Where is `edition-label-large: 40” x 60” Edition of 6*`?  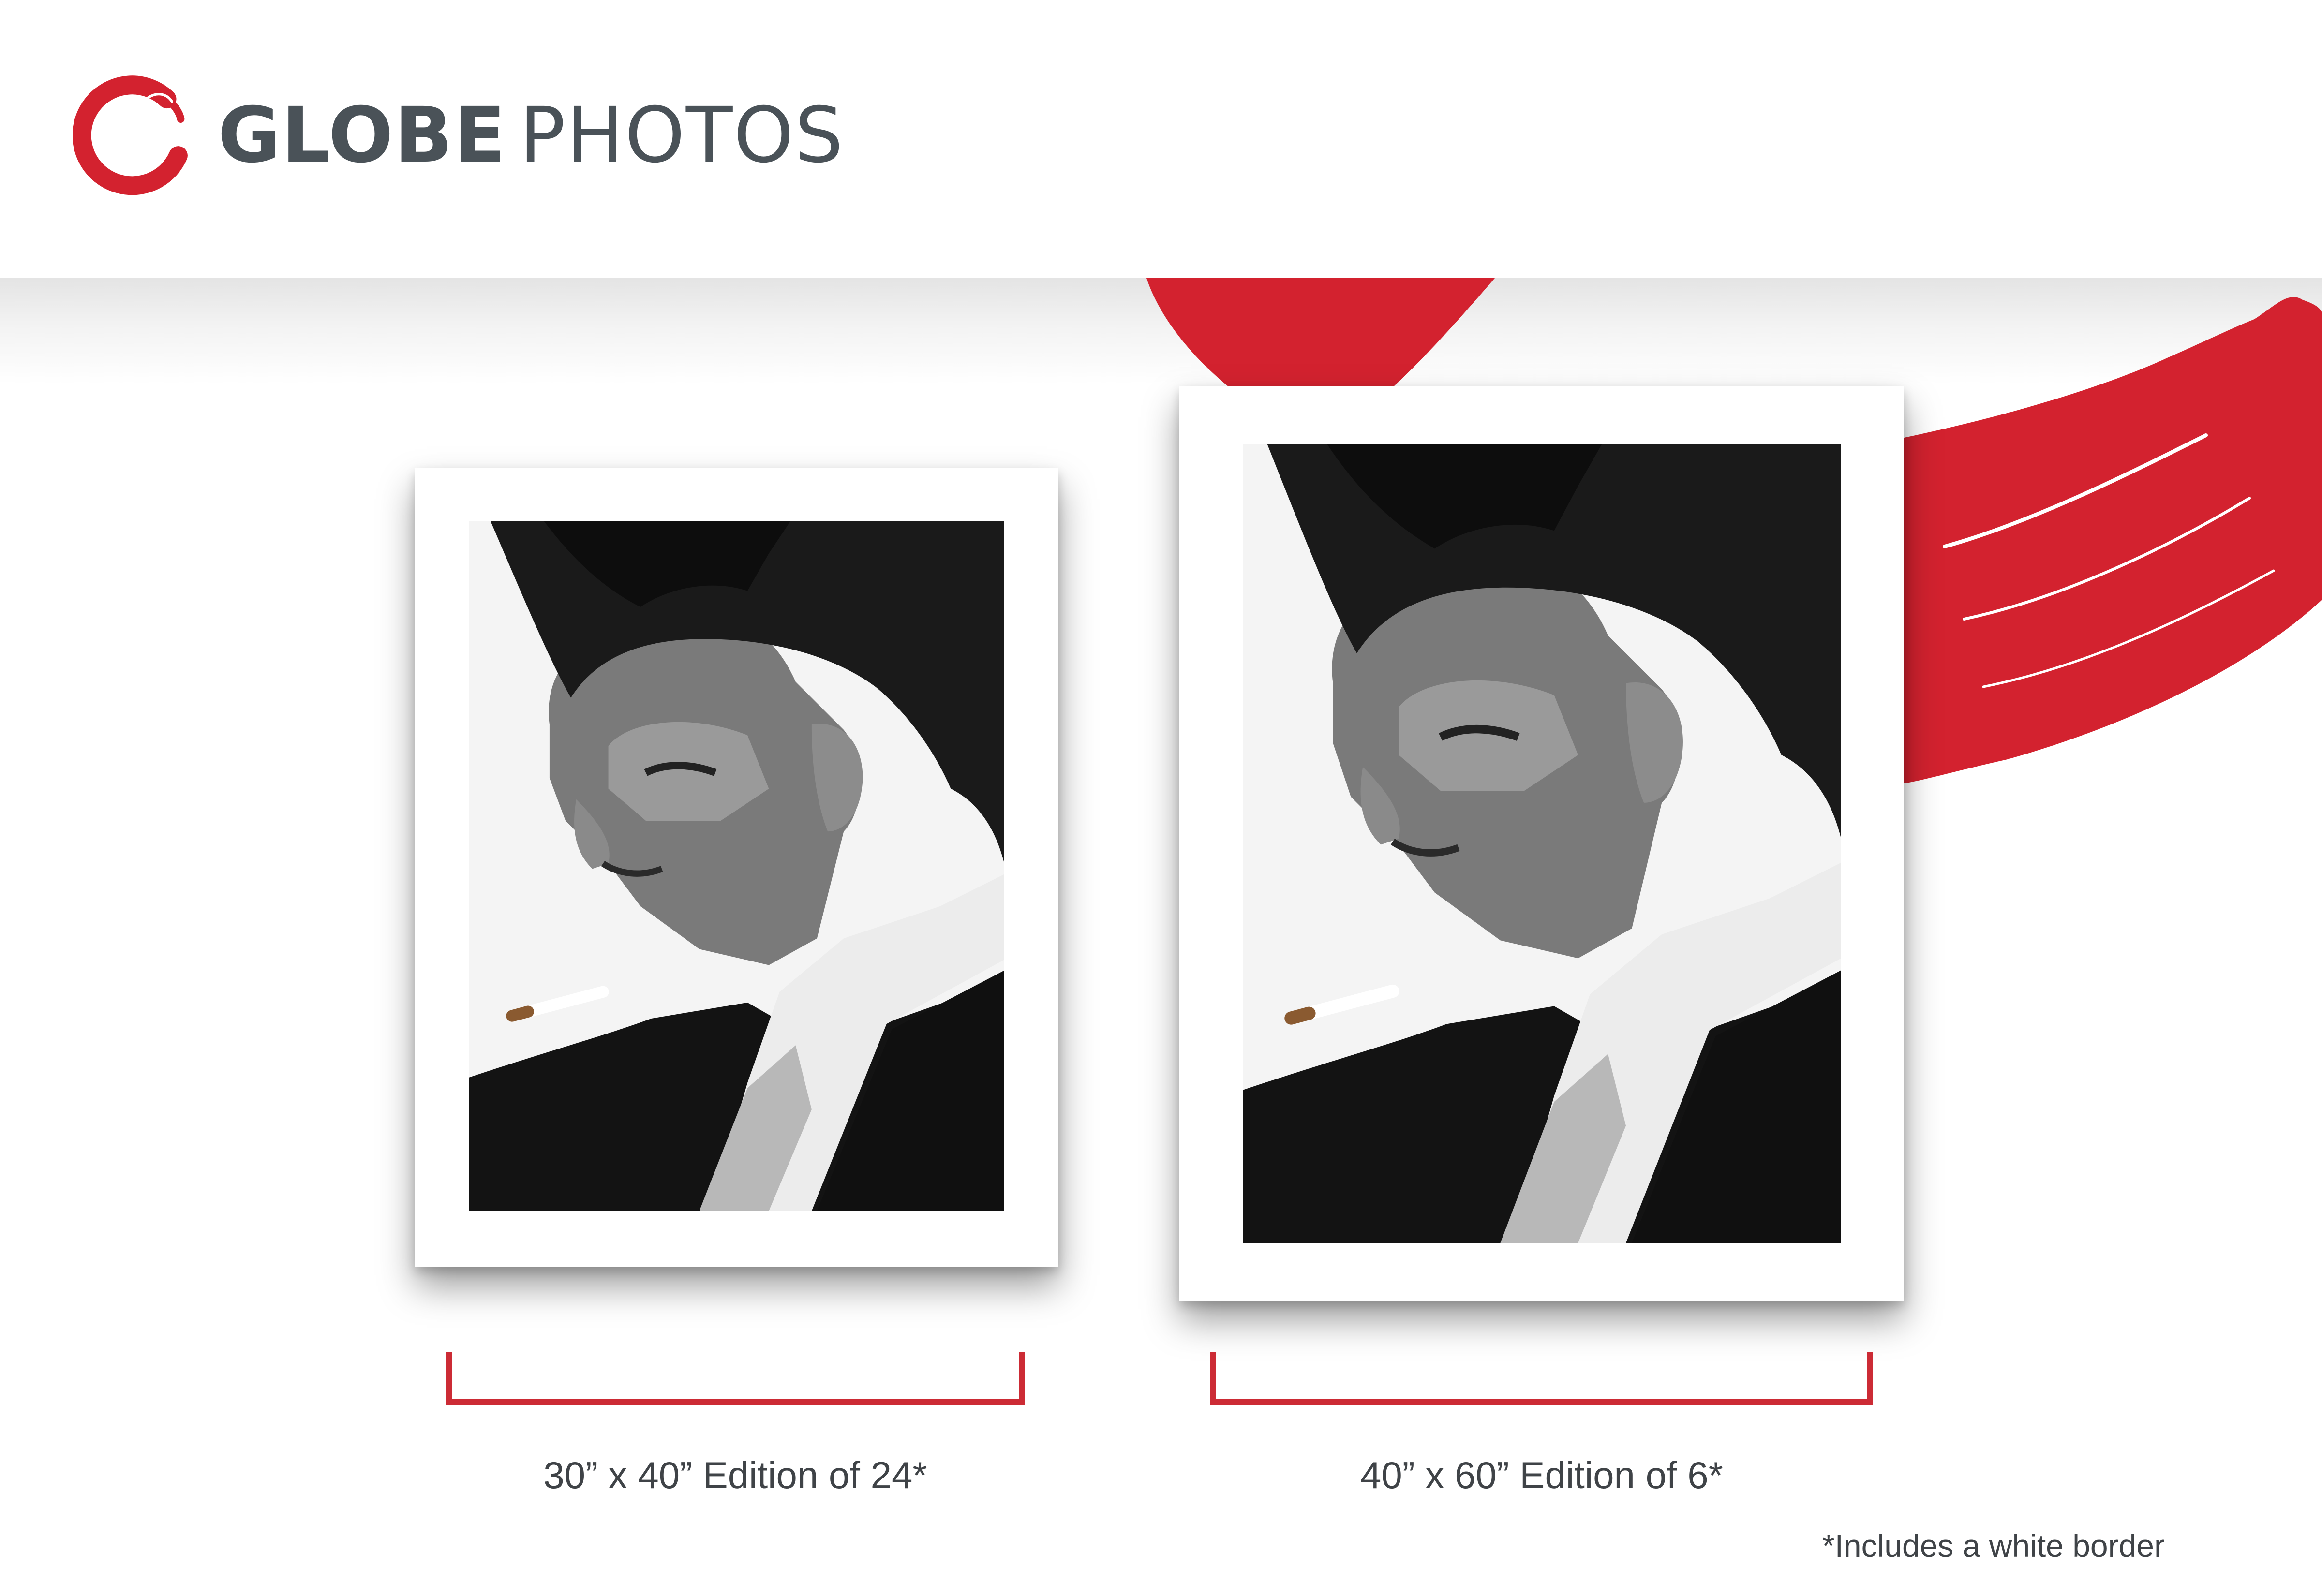
edition-label-large: 40” x 60” Edition of 6* is located at coordinates (1542, 1475).